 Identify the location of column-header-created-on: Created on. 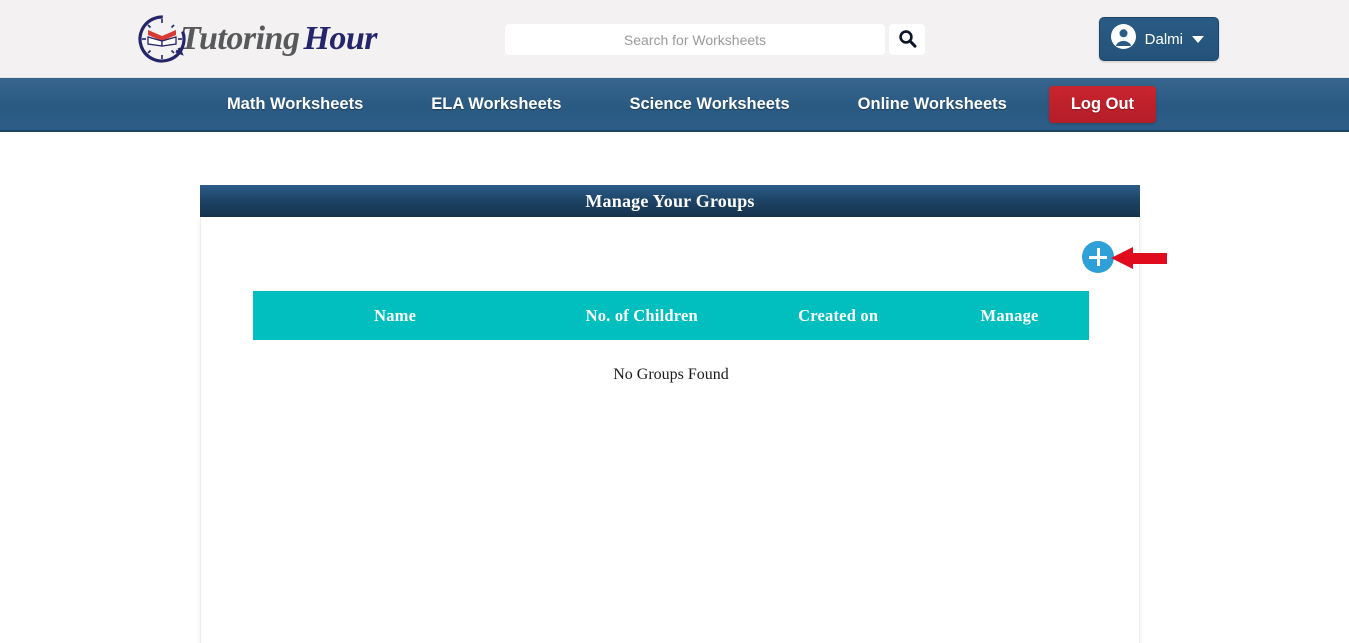
(838, 315).